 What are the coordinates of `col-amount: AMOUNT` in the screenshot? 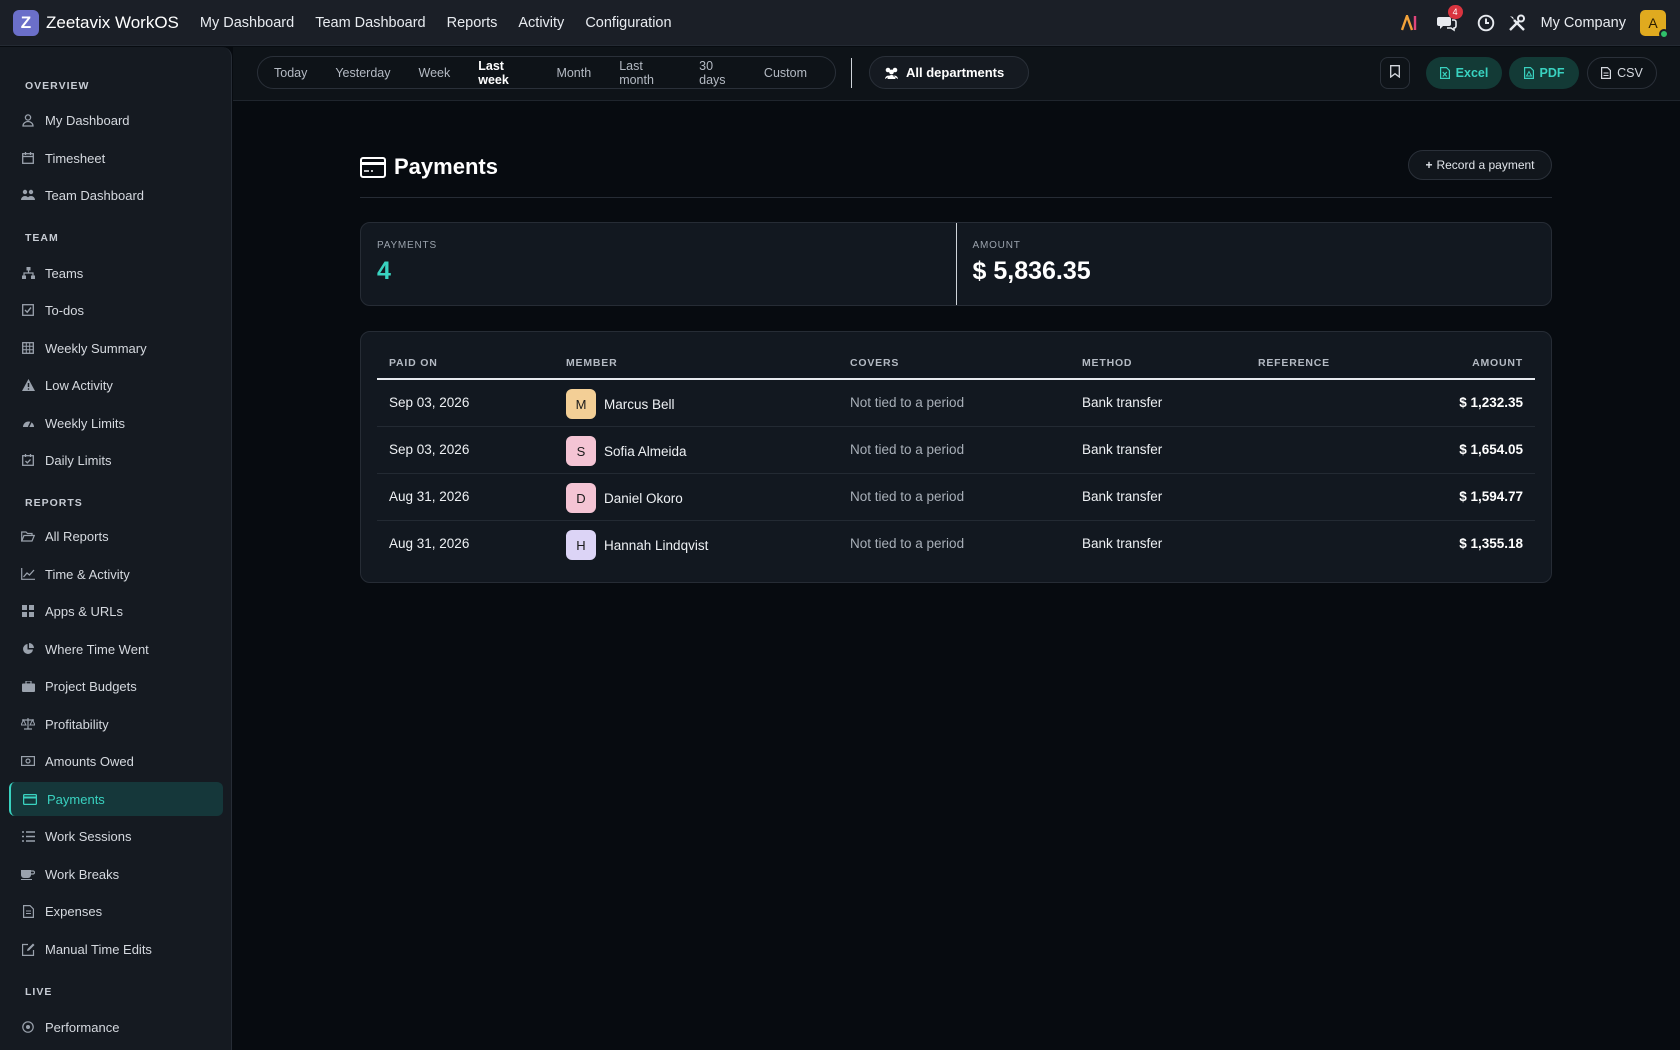 It's located at (1497, 363).